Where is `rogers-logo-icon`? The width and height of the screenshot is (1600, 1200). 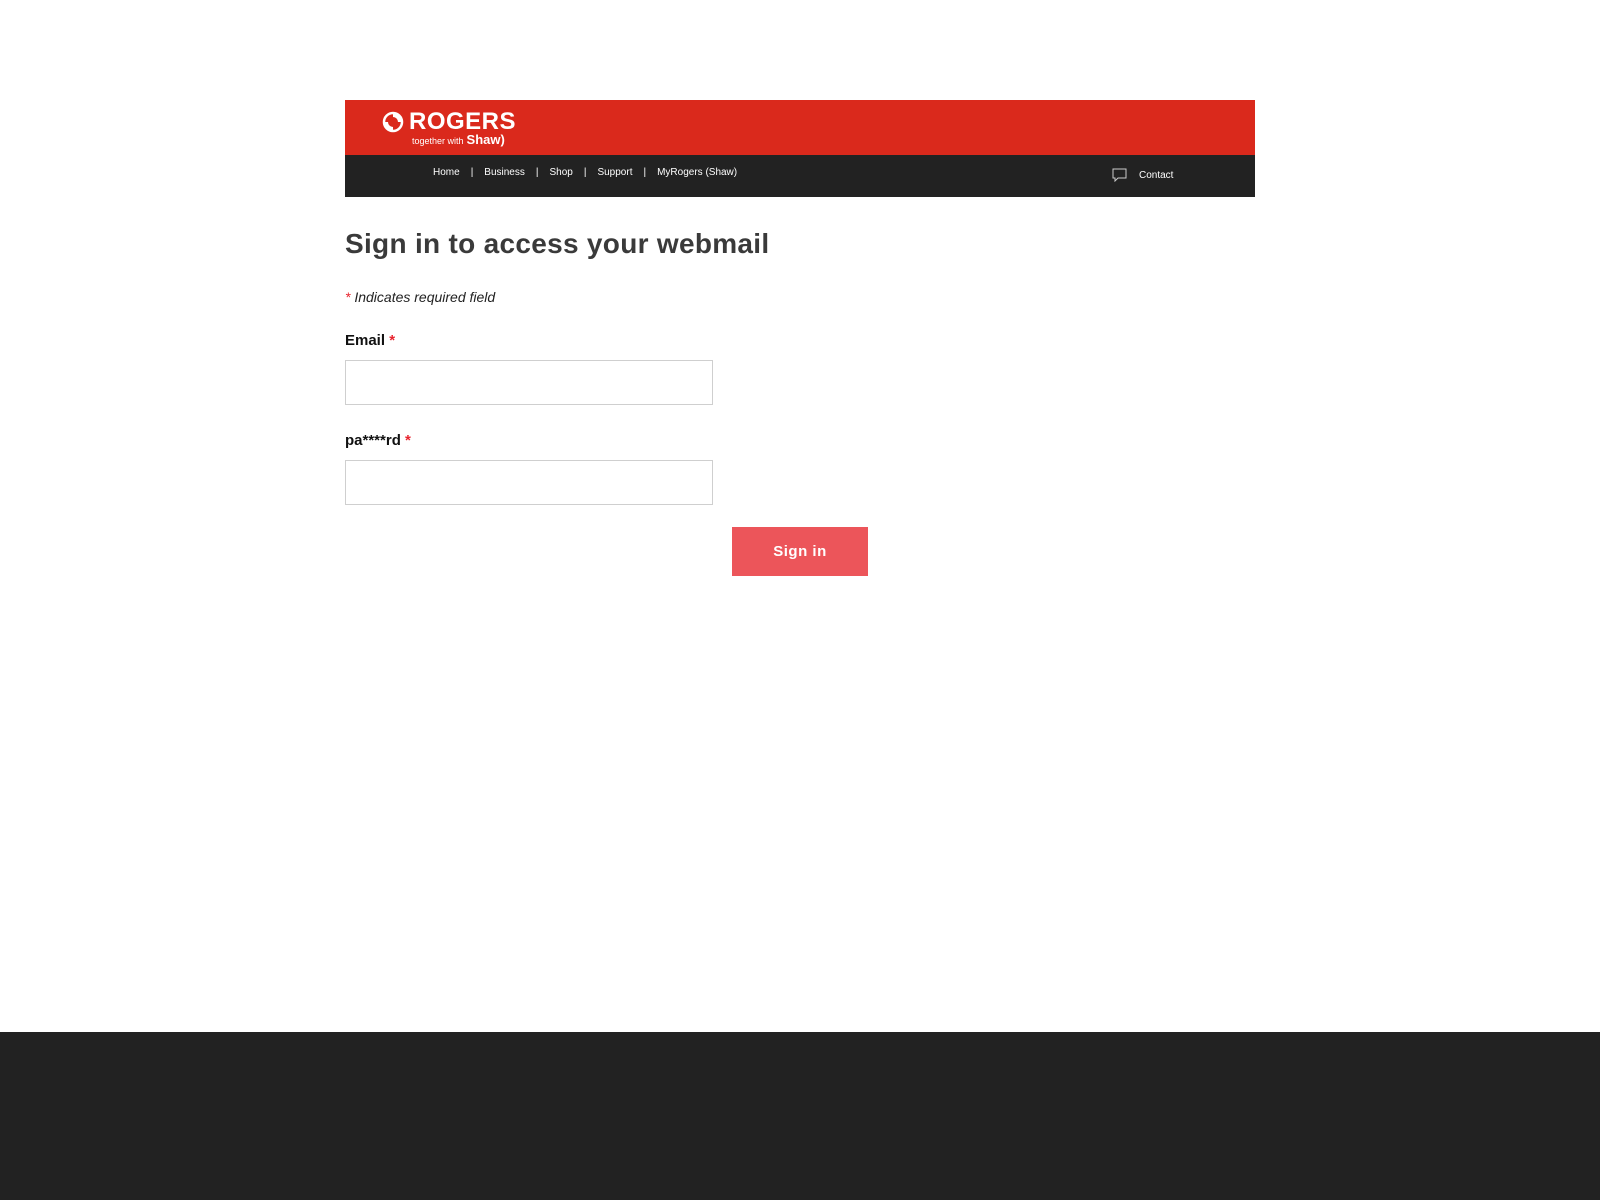 rogers-logo-icon is located at coordinates (393, 122).